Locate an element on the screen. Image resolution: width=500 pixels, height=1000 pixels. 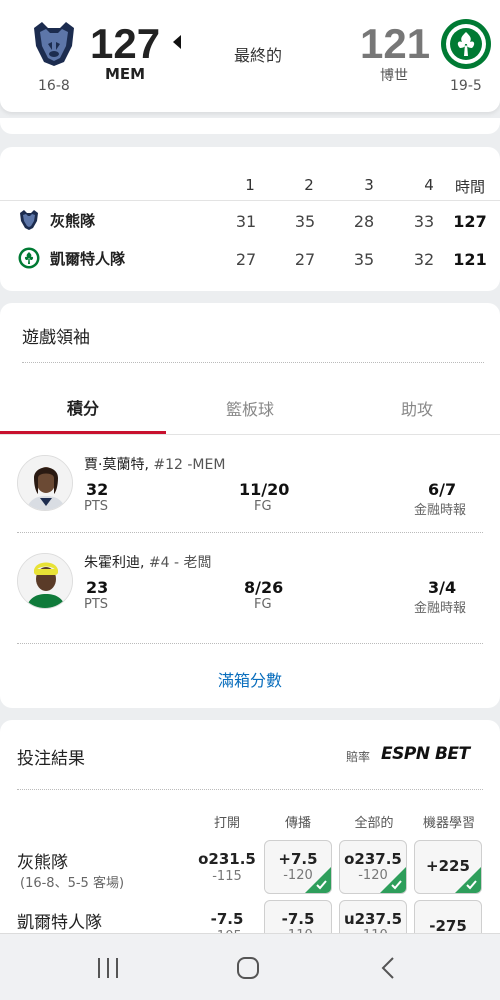
tab-assists: 助攻 is located at coordinates (417, 408).